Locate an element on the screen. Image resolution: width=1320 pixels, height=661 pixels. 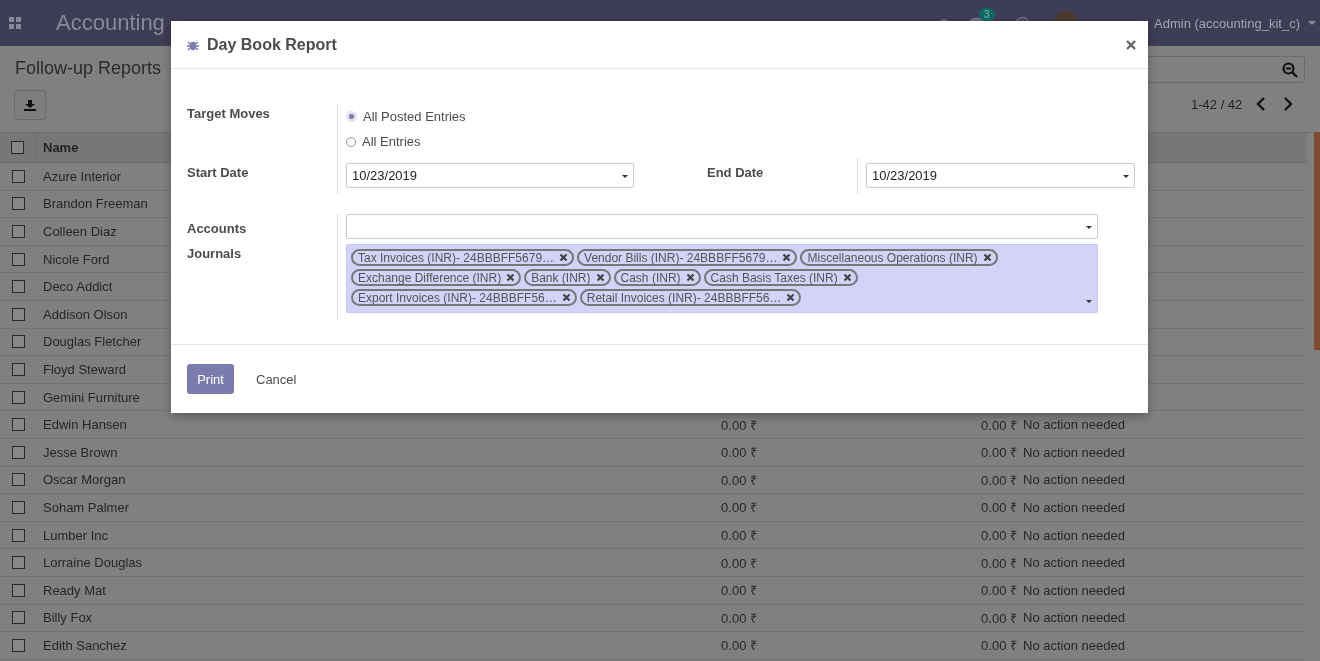
page-title: Follow-up Reports is located at coordinates (88, 68).